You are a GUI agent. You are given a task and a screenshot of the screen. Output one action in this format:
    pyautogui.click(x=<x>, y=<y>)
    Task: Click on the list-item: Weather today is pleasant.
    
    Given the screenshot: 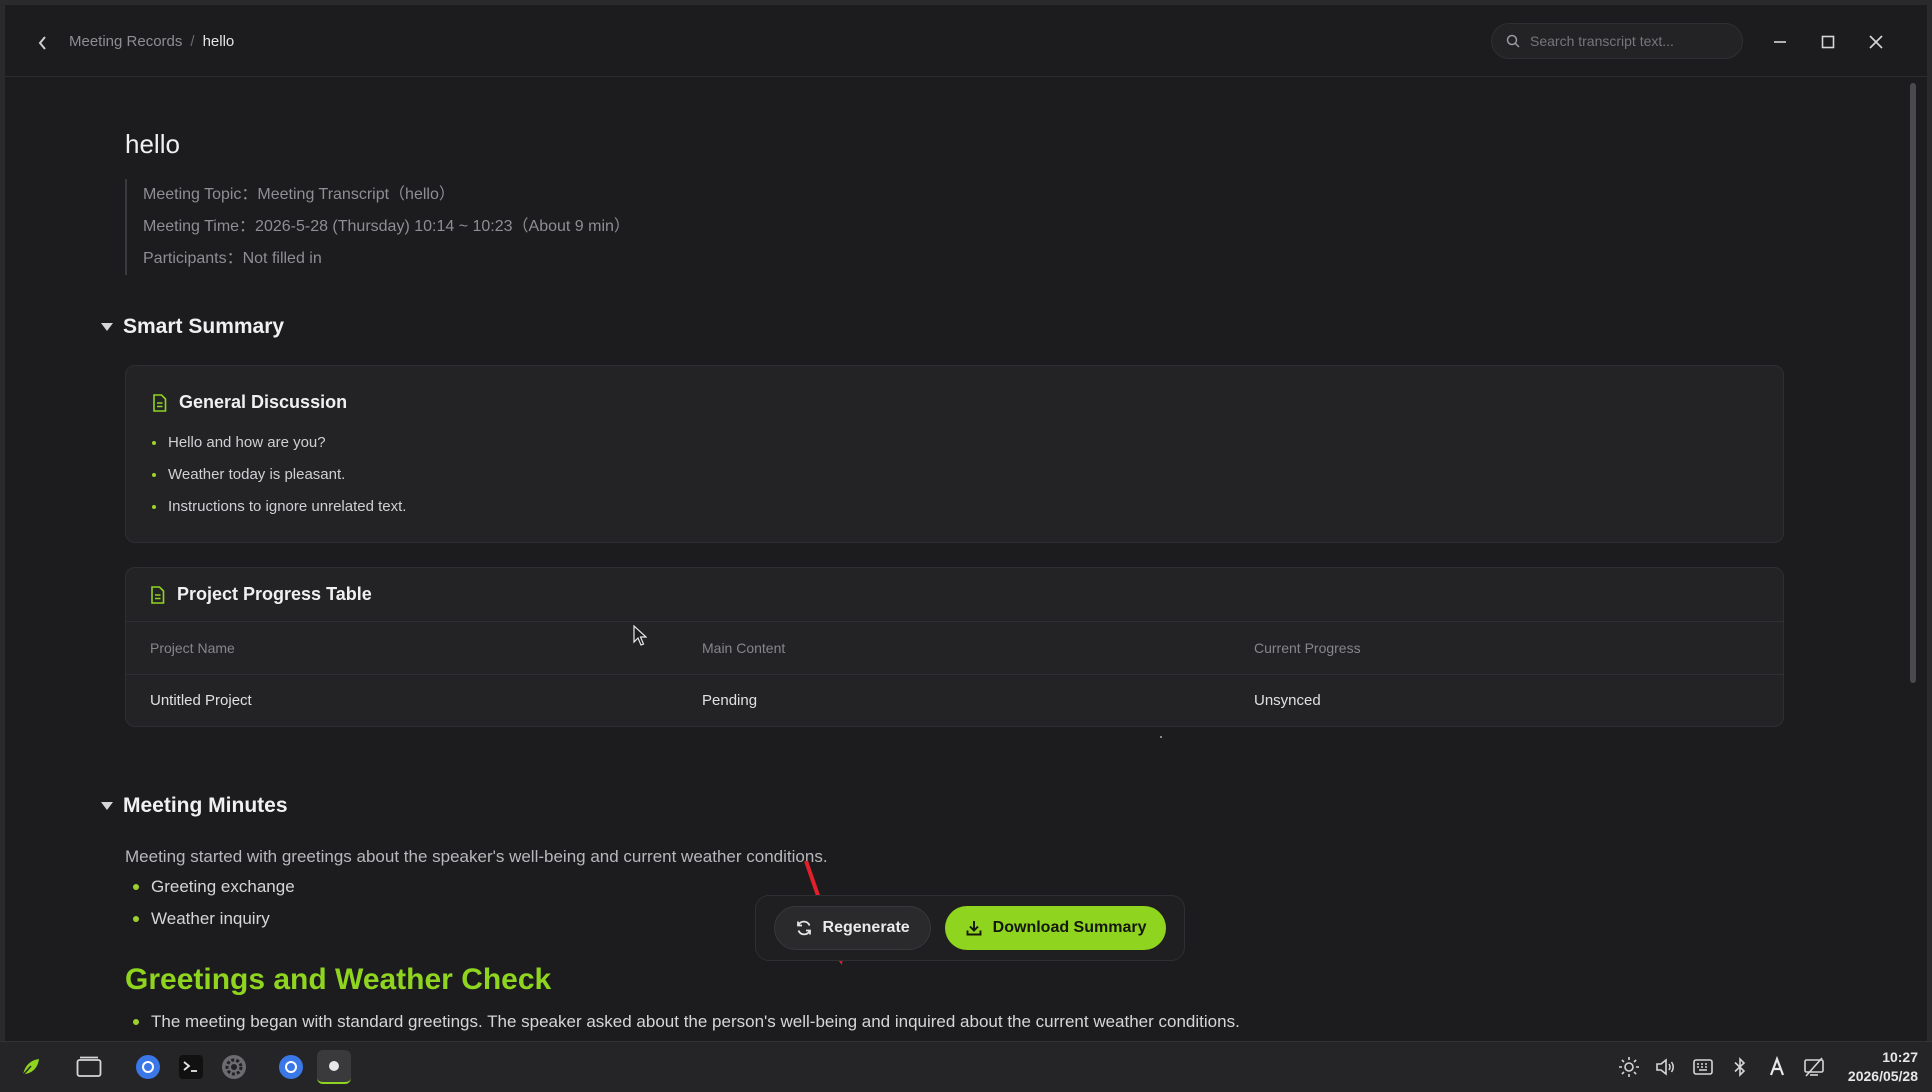 What is the action you would take?
    pyautogui.click(x=954, y=475)
    